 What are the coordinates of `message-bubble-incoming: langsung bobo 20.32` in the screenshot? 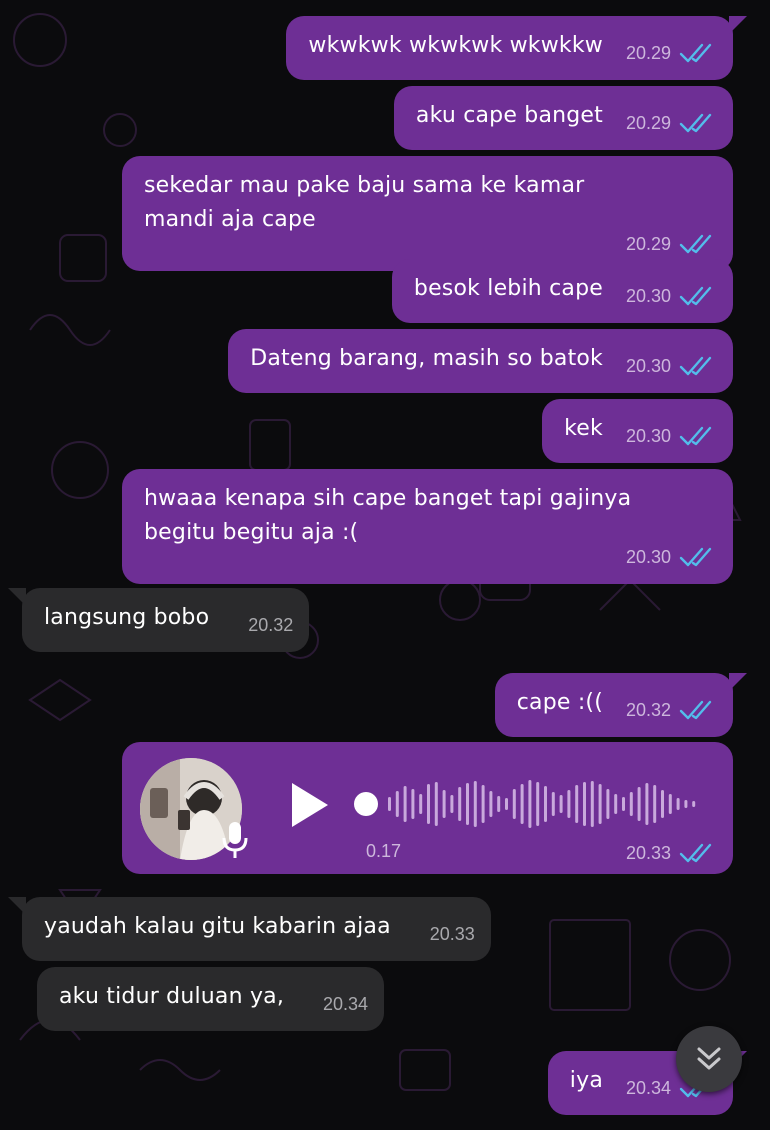 It's located at (159, 620).